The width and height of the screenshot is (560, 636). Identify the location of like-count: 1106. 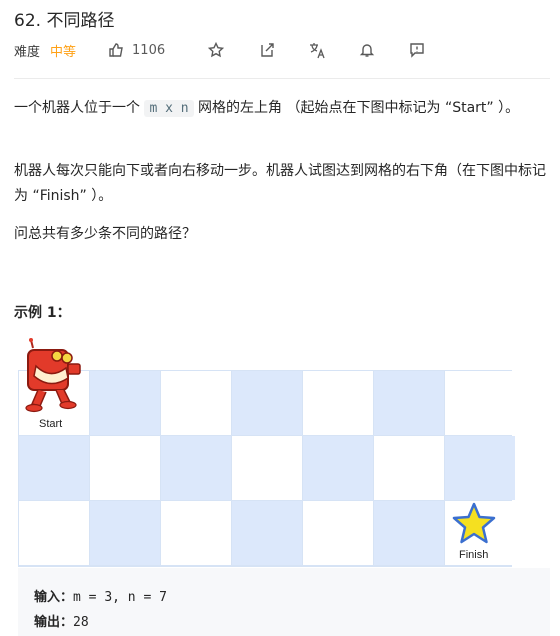
(149, 50).